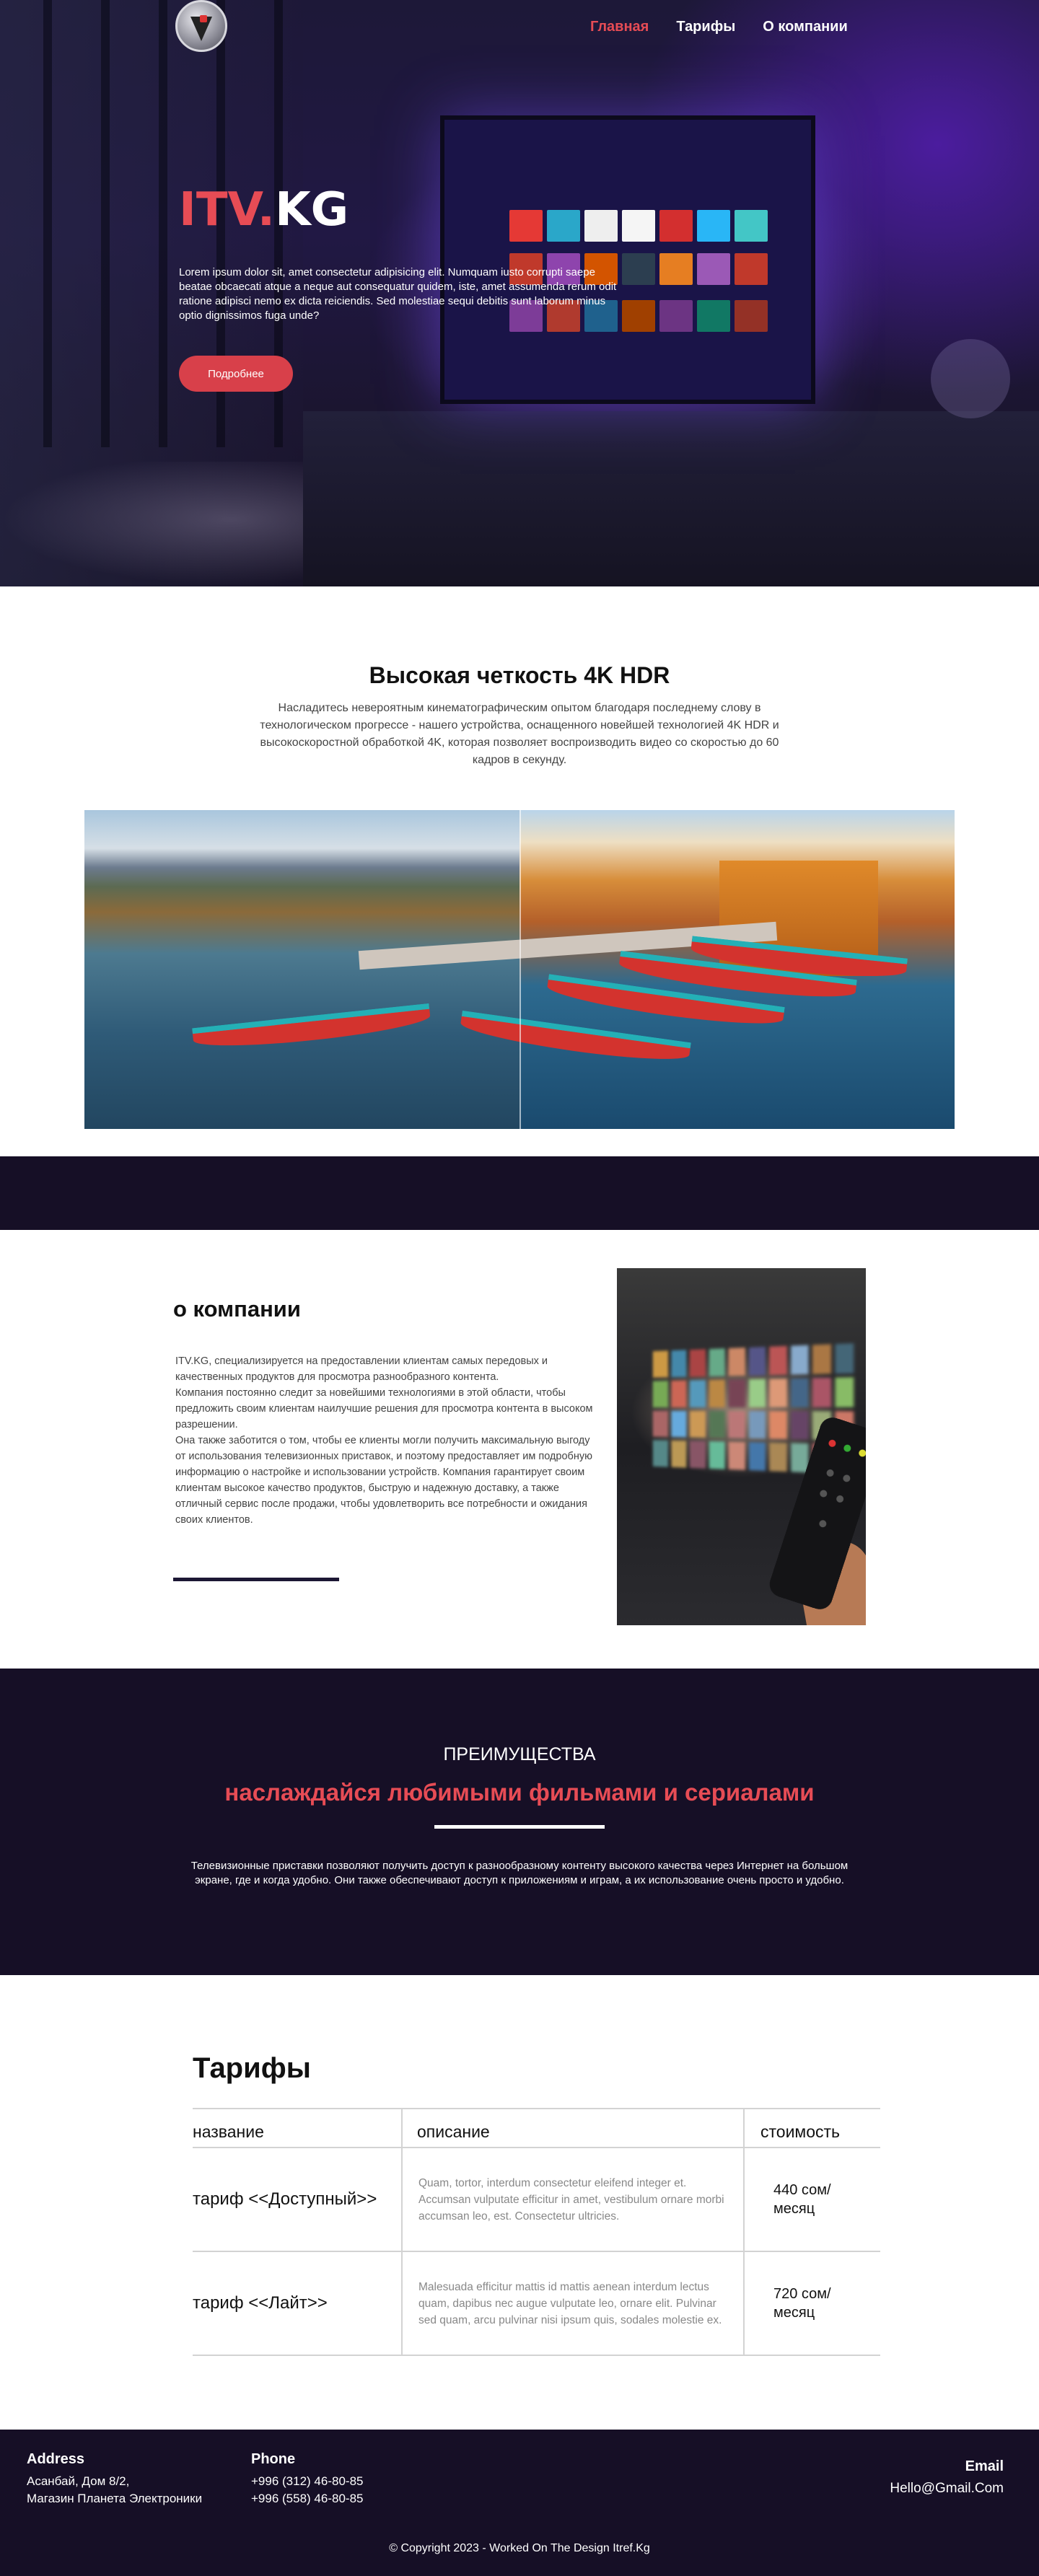  What do you see at coordinates (519, 1193) in the screenshot?
I see `divider-band` at bounding box center [519, 1193].